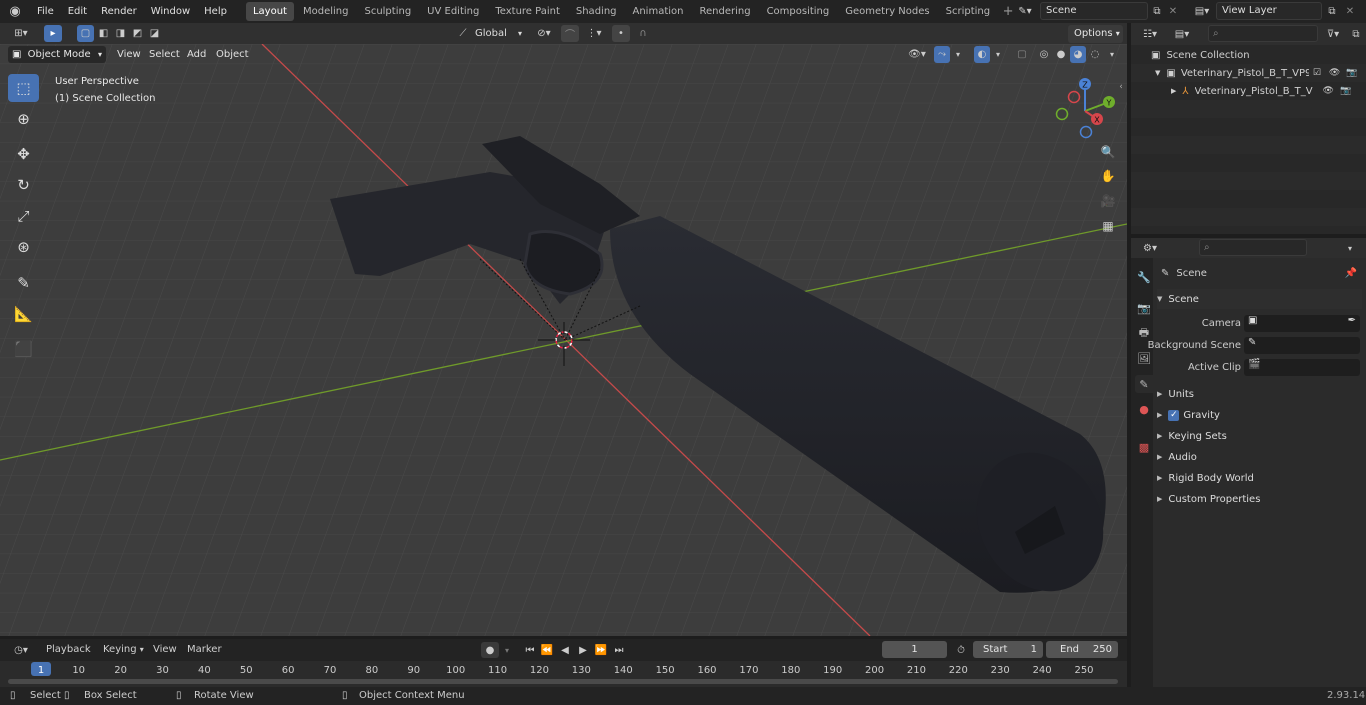 This screenshot has height=705, width=1366. I want to click on proportional-falloff-icon: ∩, so click(643, 33).